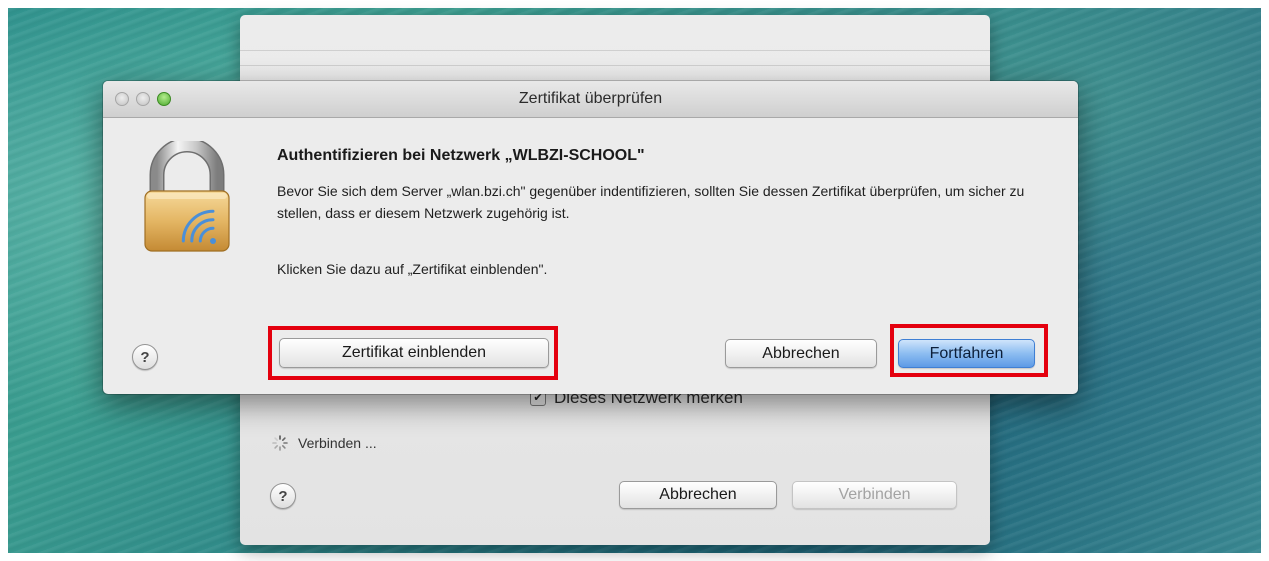 The height and width of the screenshot is (561, 1269). I want to click on sheet-connect-button: Verbinden, so click(874, 495).